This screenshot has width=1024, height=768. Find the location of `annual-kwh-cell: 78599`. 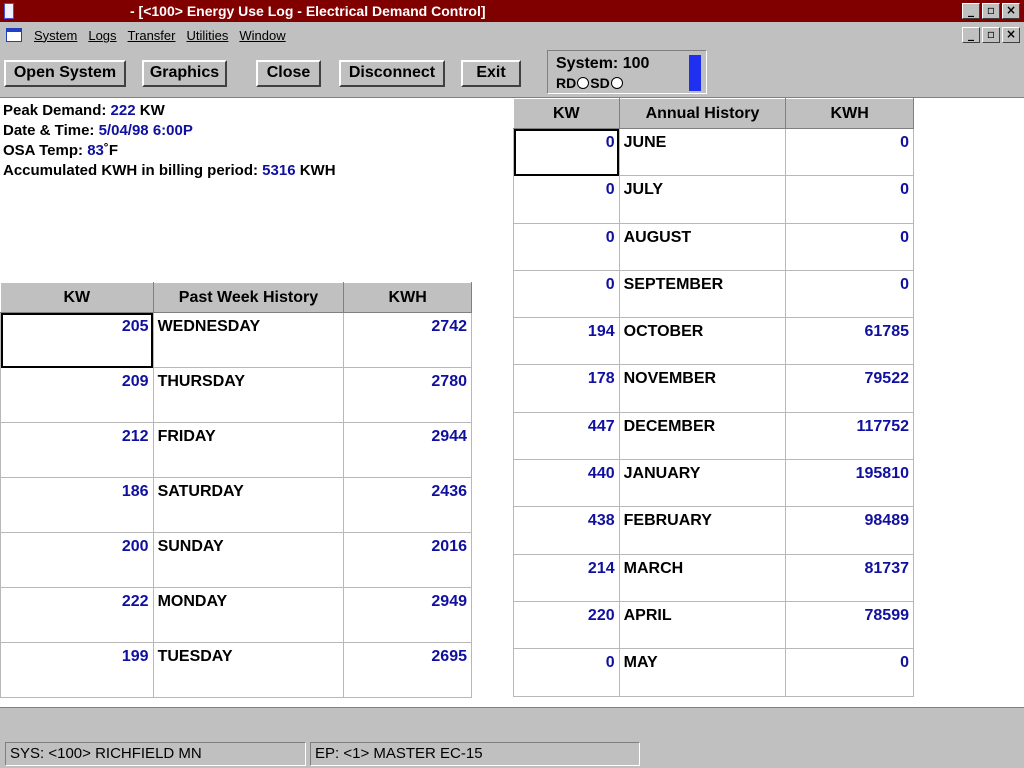

annual-kwh-cell: 78599 is located at coordinates (849, 625).